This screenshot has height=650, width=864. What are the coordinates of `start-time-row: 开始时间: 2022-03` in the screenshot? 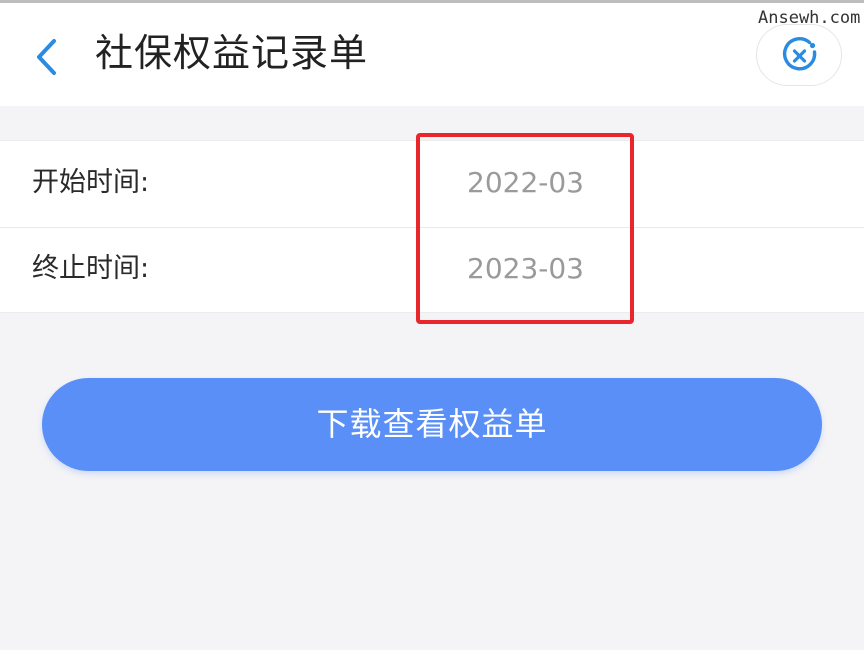 It's located at (432, 184).